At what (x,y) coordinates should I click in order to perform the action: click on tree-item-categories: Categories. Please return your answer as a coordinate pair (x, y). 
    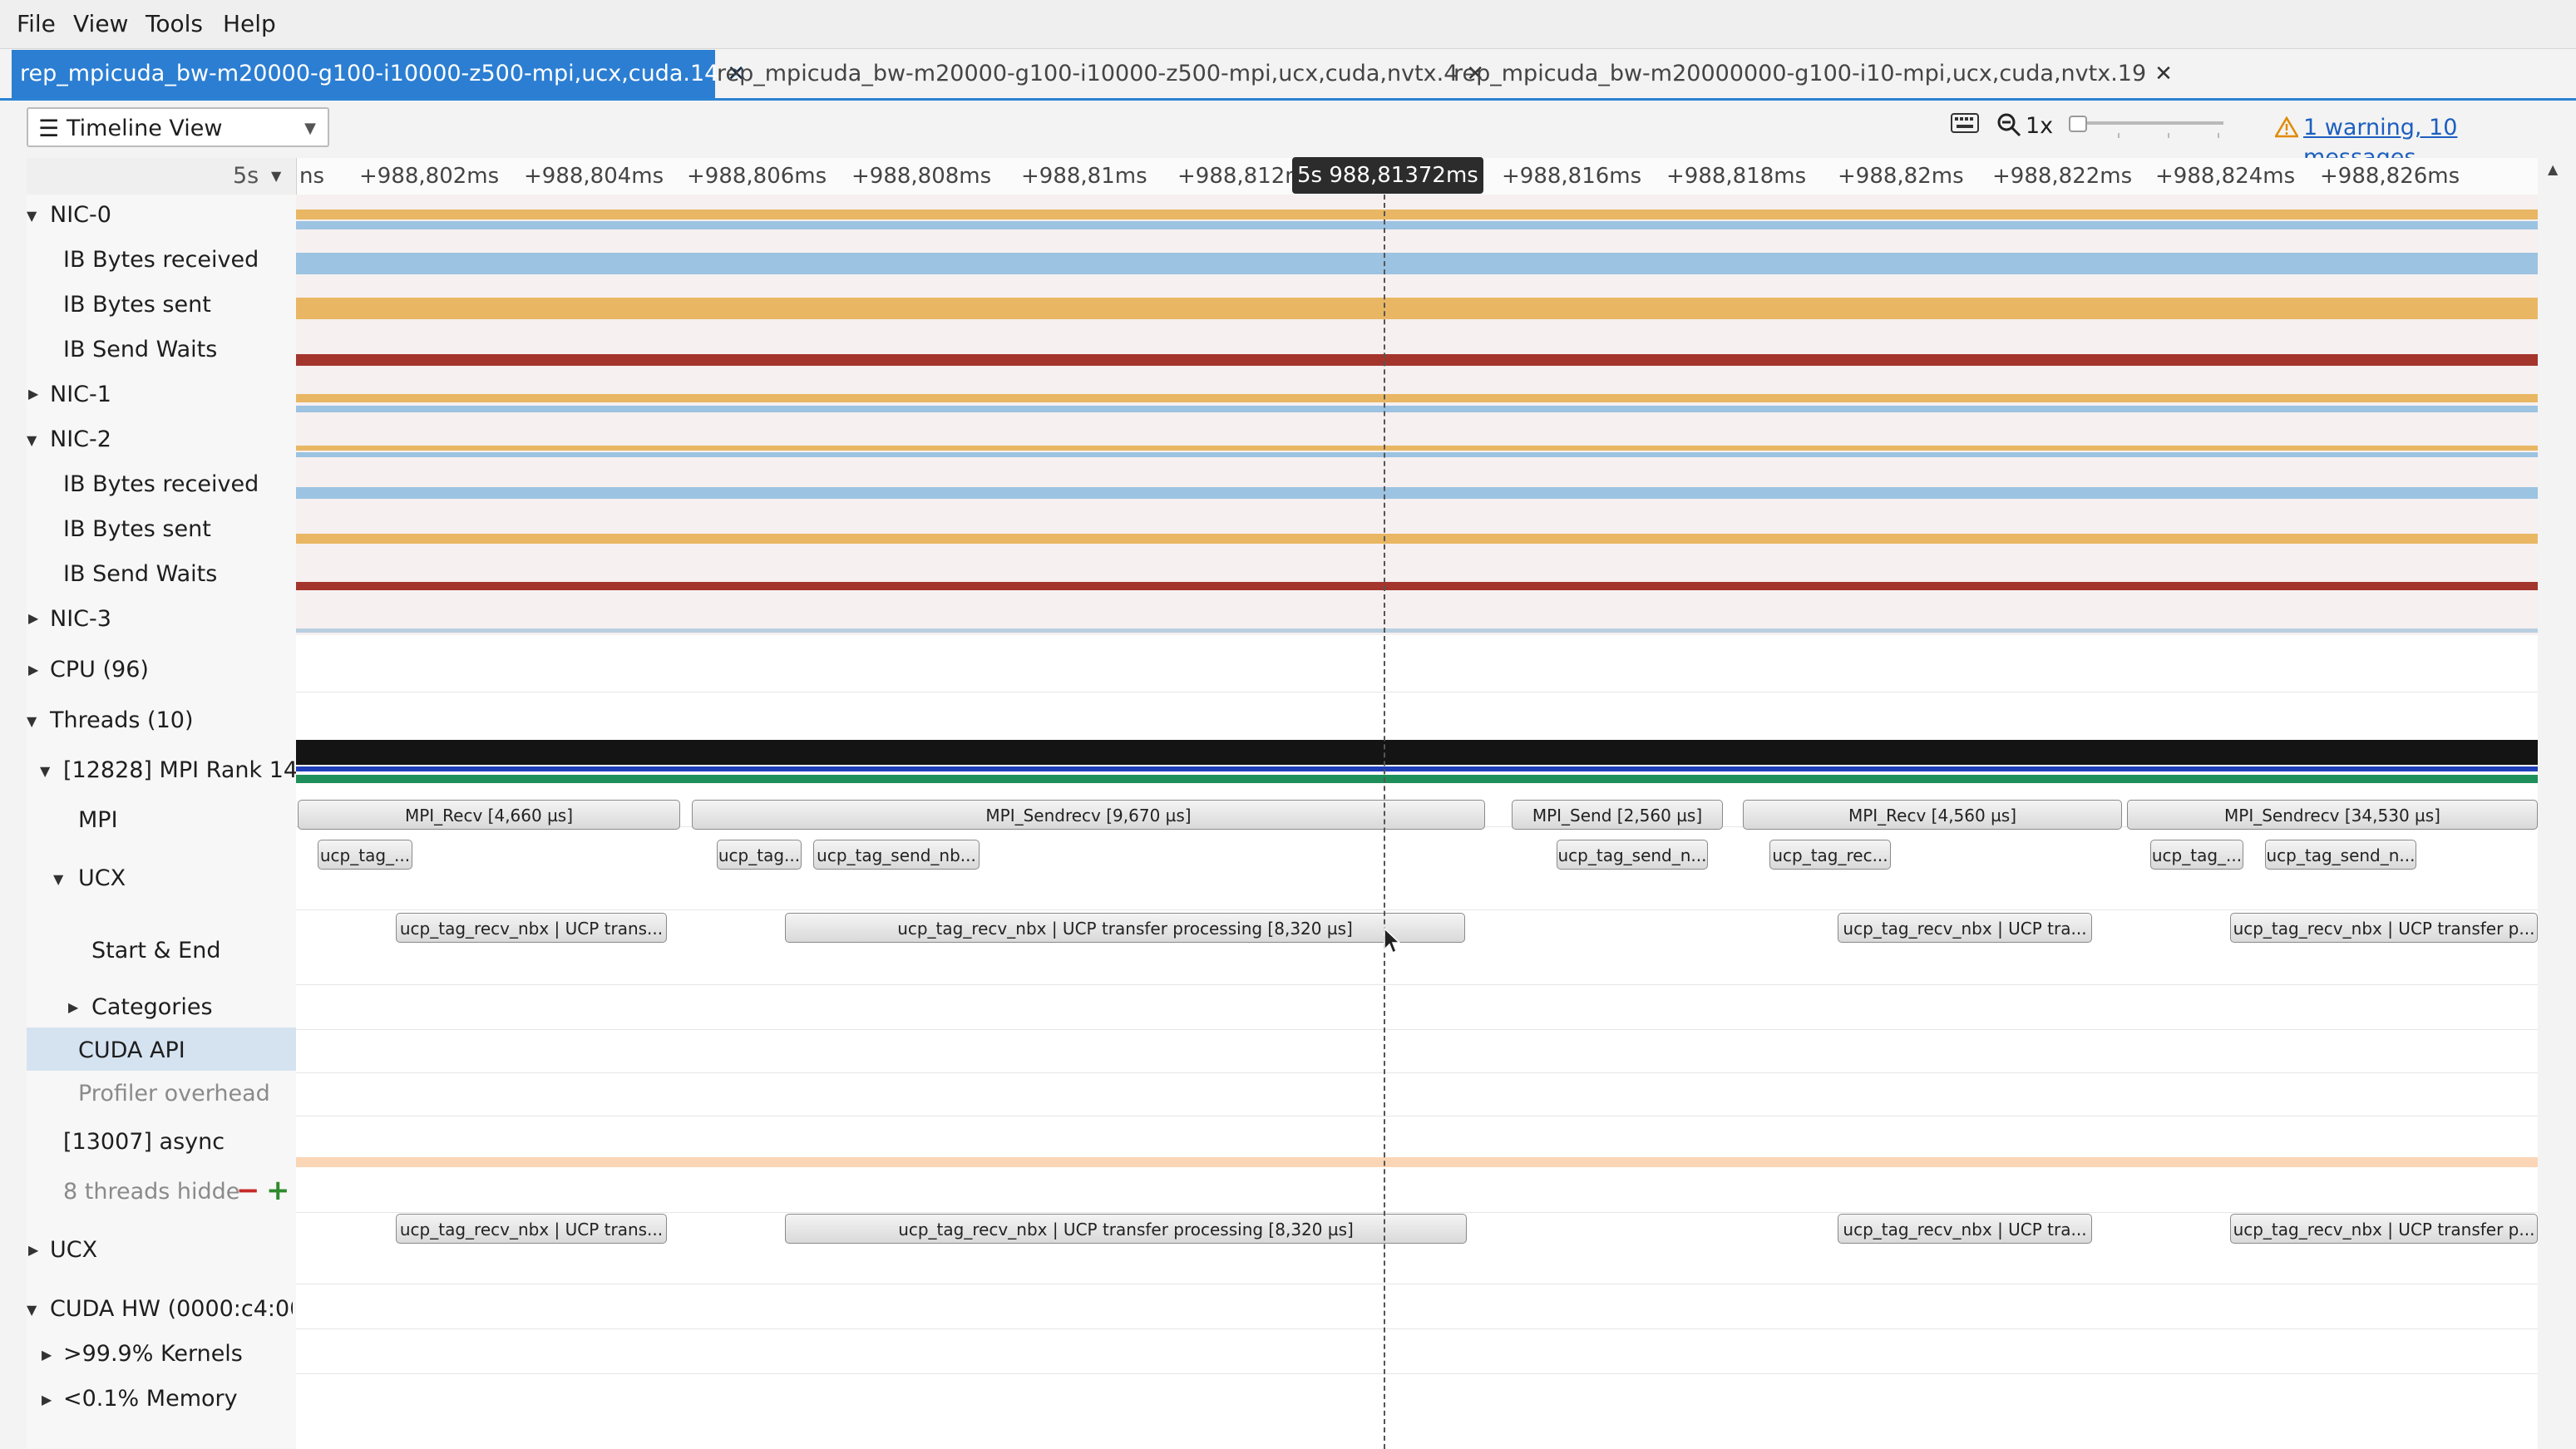
    Looking at the image, I should click on (152, 1007).